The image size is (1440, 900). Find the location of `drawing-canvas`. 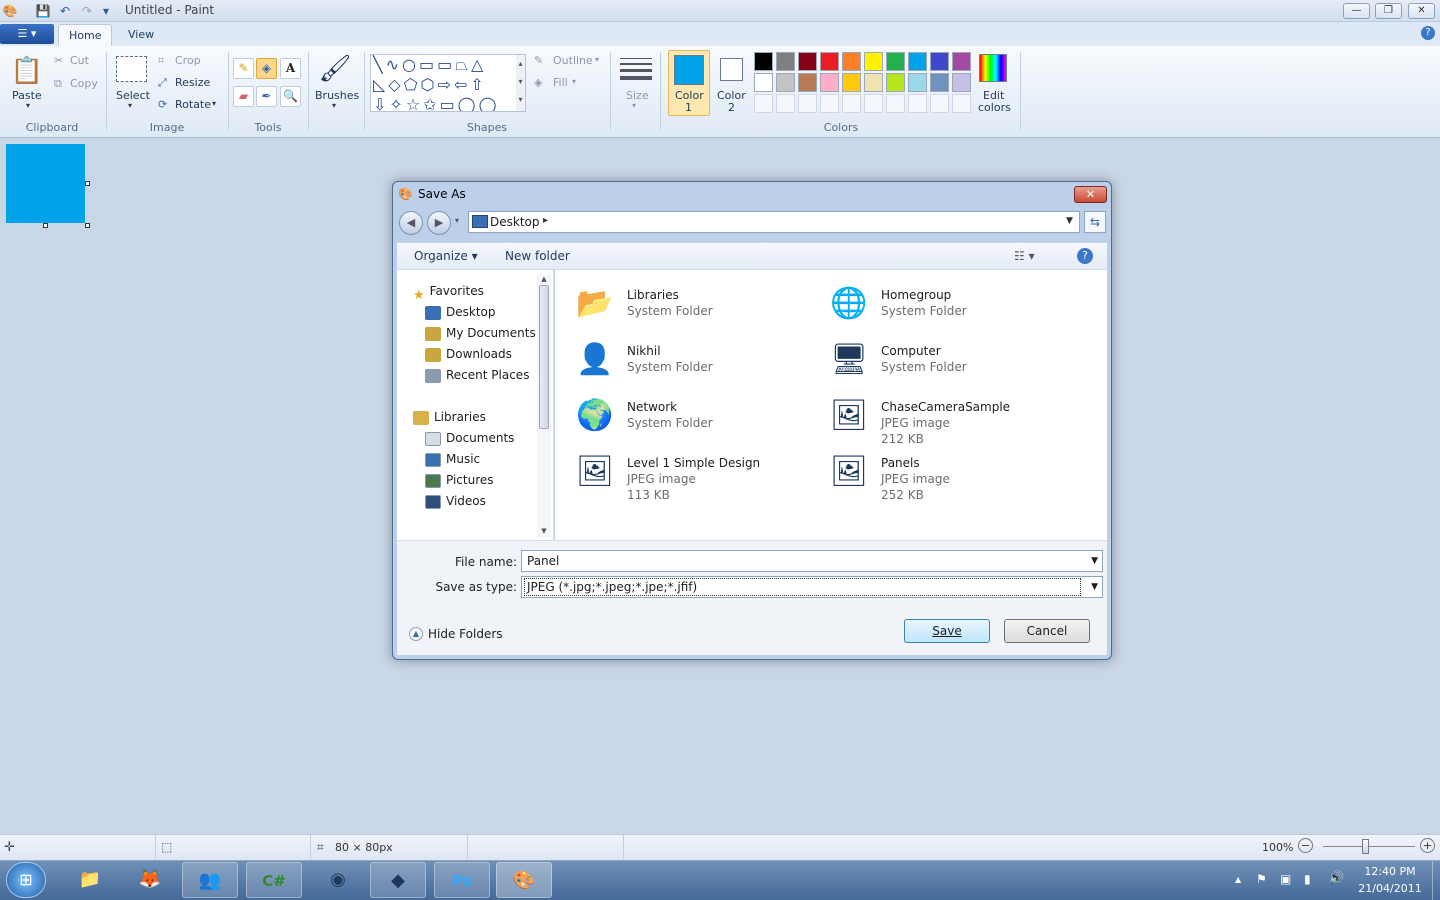

drawing-canvas is located at coordinates (45, 183).